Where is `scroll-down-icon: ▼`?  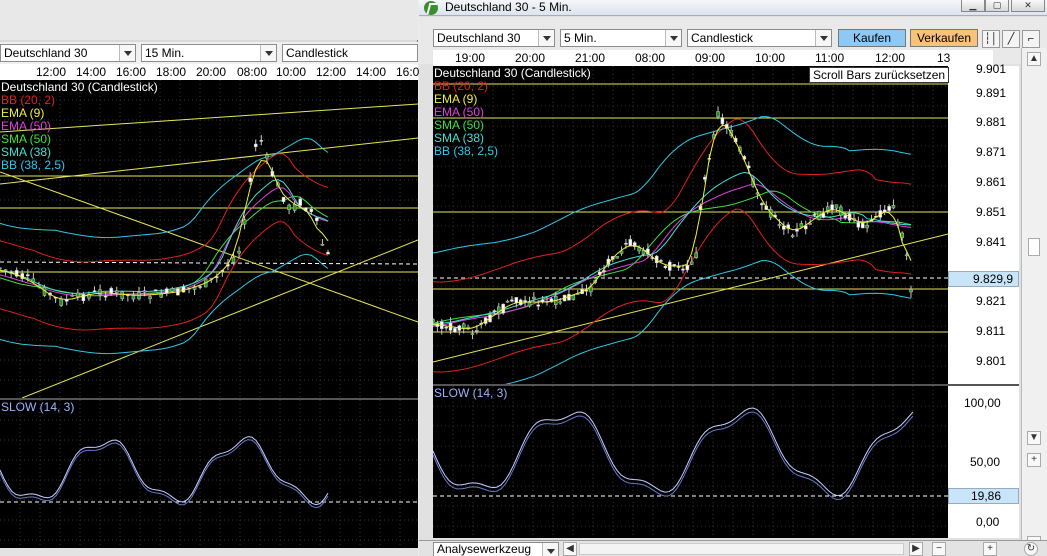 scroll-down-icon: ▼ is located at coordinates (1034, 438).